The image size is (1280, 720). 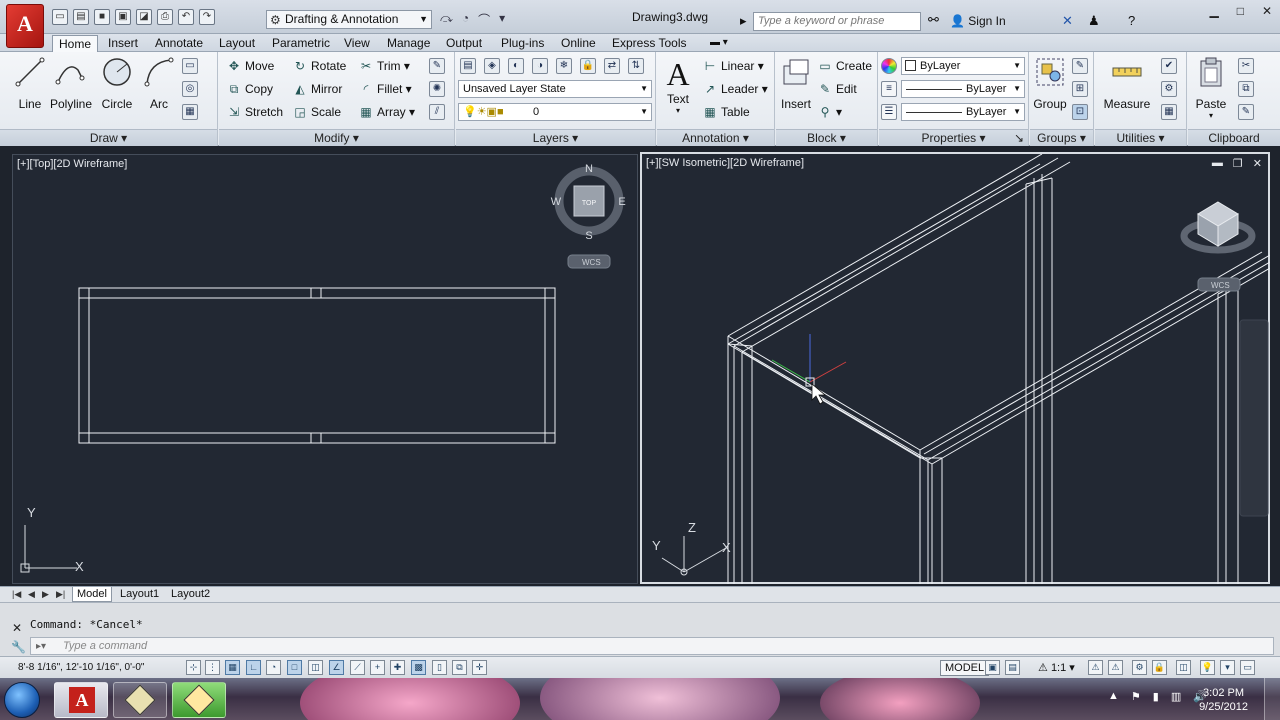 What do you see at coordinates (1080, 66) in the screenshot?
I see `ungroup-icon: ✎` at bounding box center [1080, 66].